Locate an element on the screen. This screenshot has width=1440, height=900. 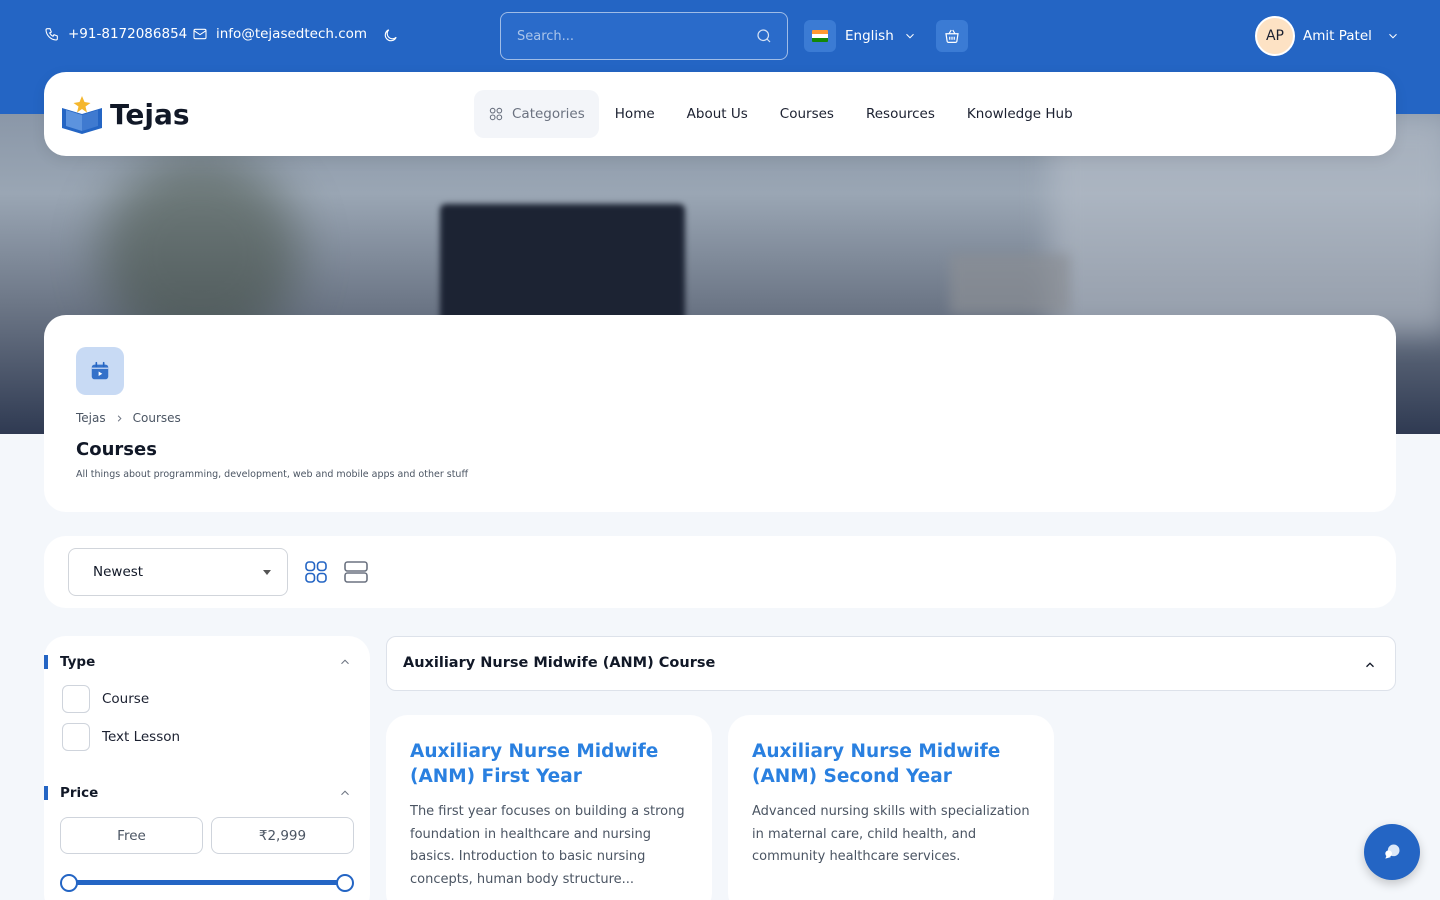
nav-categories: Categories is located at coordinates (536, 114).